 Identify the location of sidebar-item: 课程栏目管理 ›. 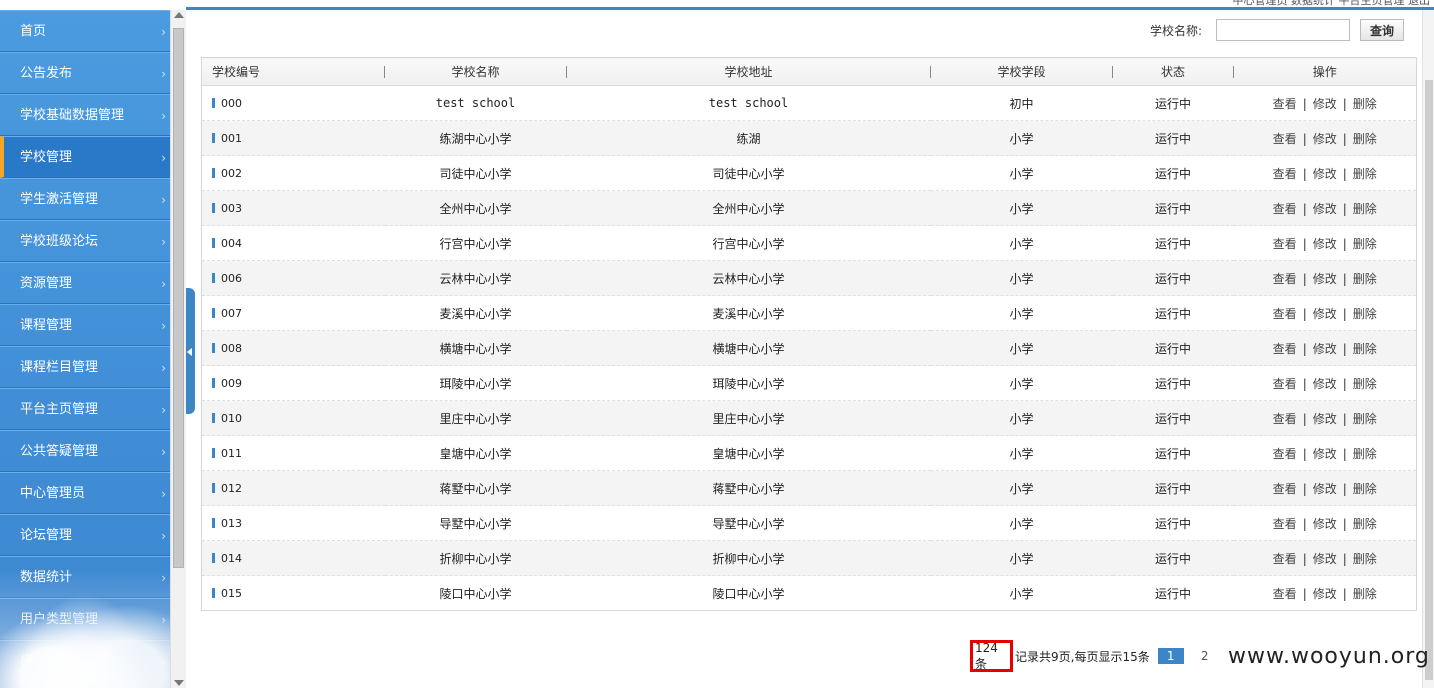
(85, 367).